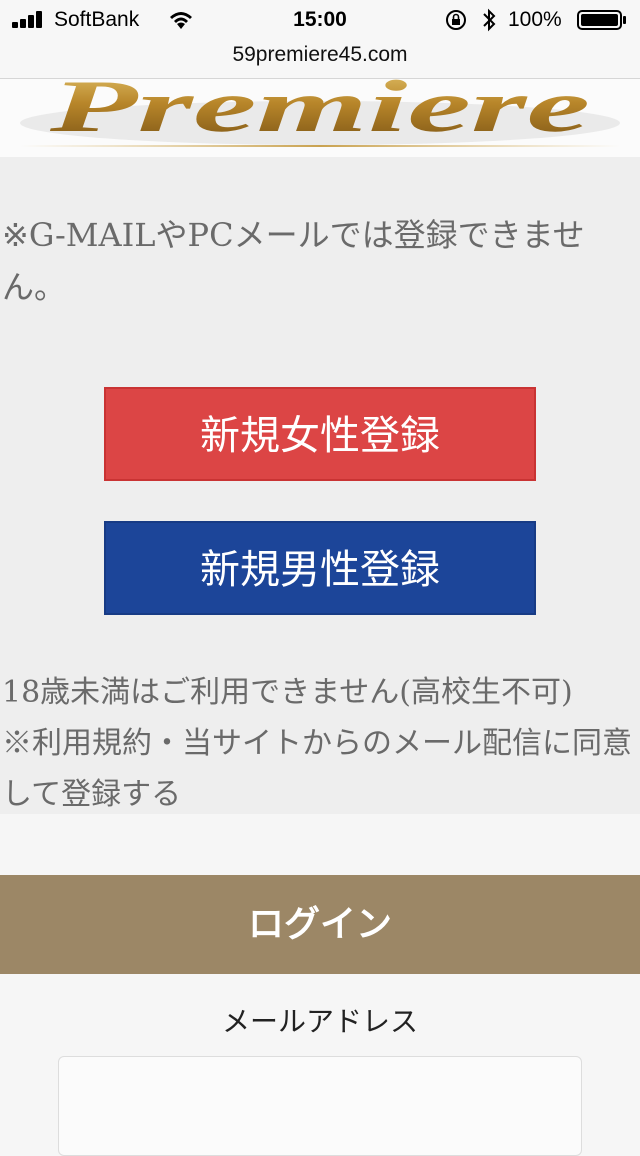  I want to click on rotation-lock-icon, so click(456, 20).